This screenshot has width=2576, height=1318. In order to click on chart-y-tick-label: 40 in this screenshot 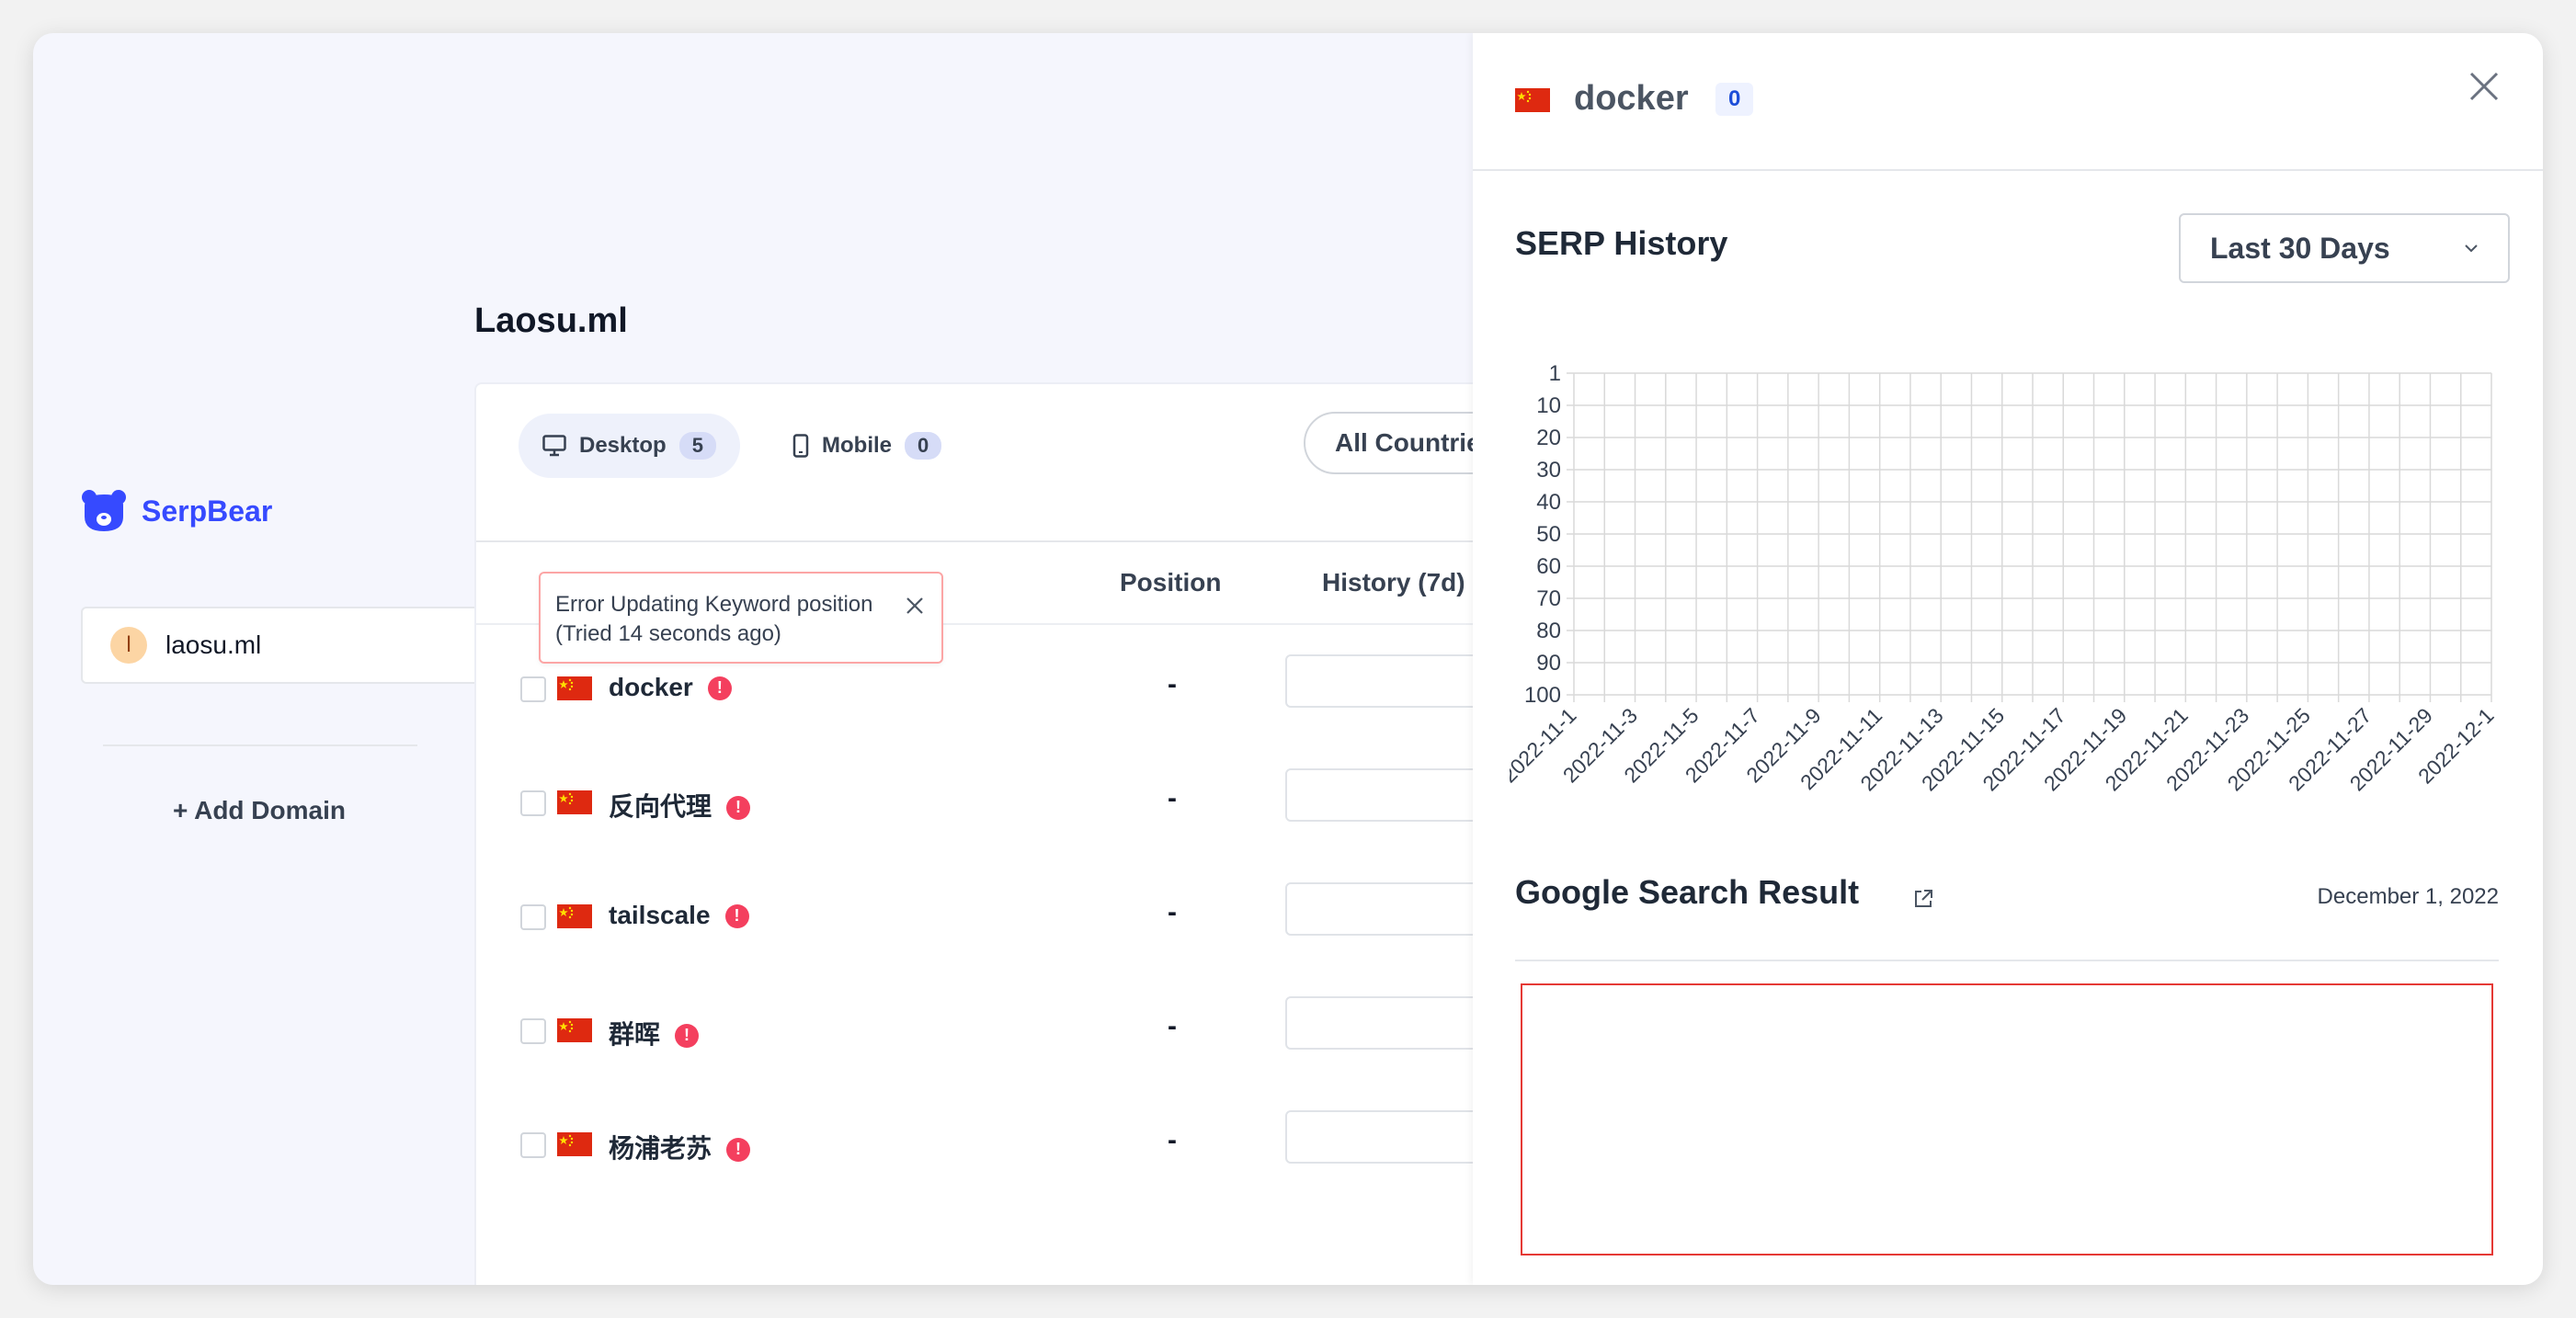, I will do `click(1548, 502)`.